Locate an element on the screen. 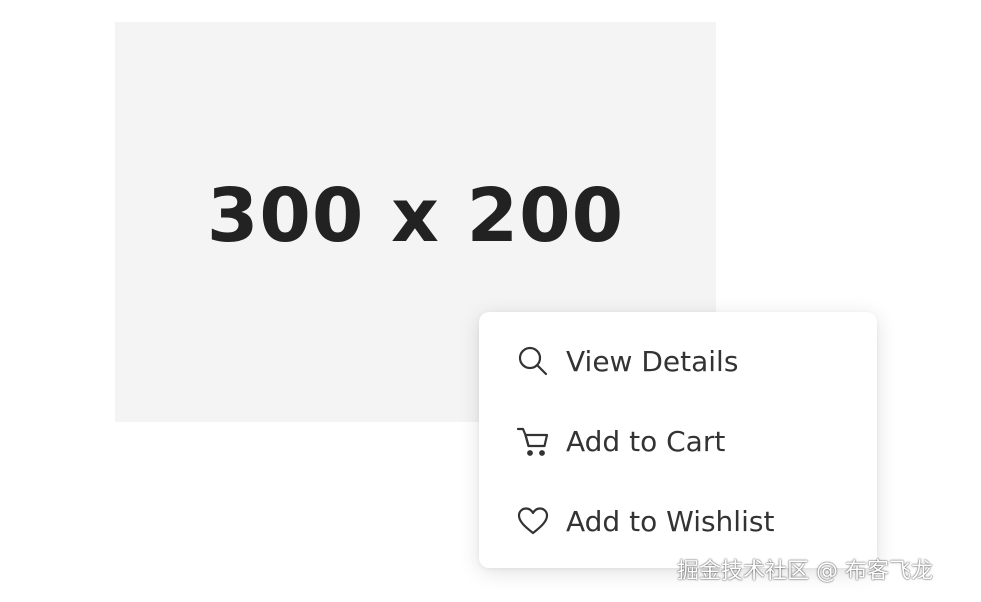 Image resolution: width=981 pixels, height=602 pixels. menu-item-add-to-wishlist: Add to Wishlist is located at coordinates (678, 521).